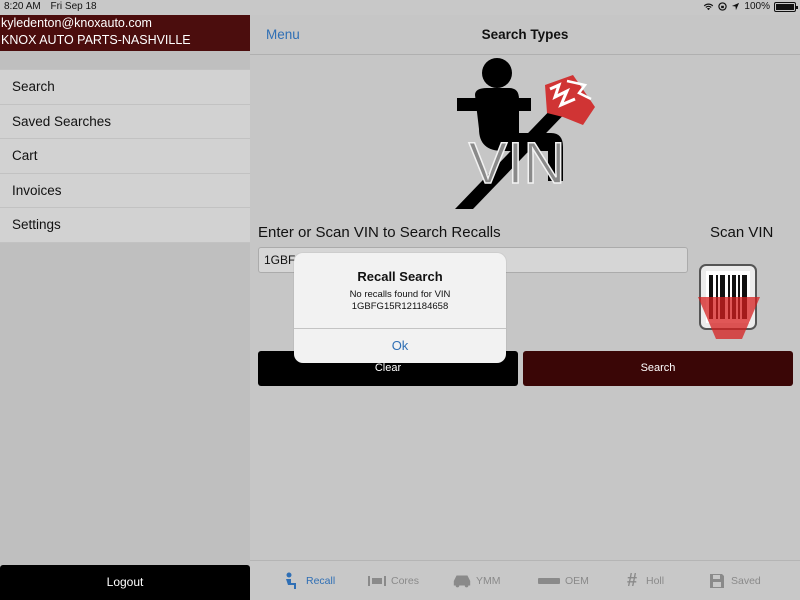 This screenshot has height=600, width=800. What do you see at coordinates (746, 580) in the screenshot?
I see `tab-label: Saved` at bounding box center [746, 580].